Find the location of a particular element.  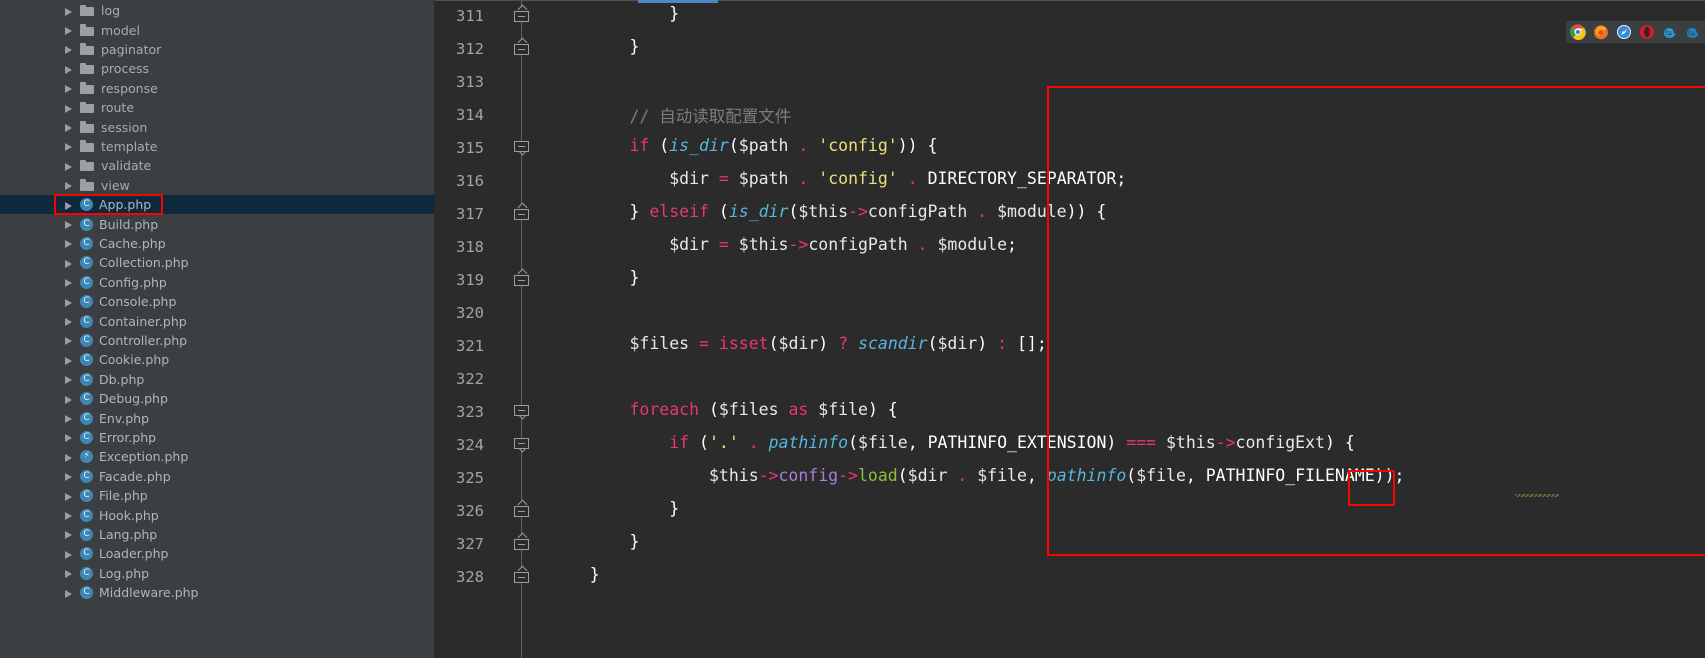

tree-item-app-php: C App.php is located at coordinates (217, 205).